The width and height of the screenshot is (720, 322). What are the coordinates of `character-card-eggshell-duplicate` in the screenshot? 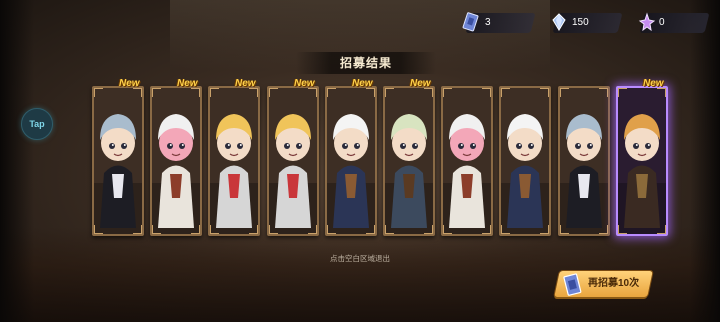 It's located at (525, 161).